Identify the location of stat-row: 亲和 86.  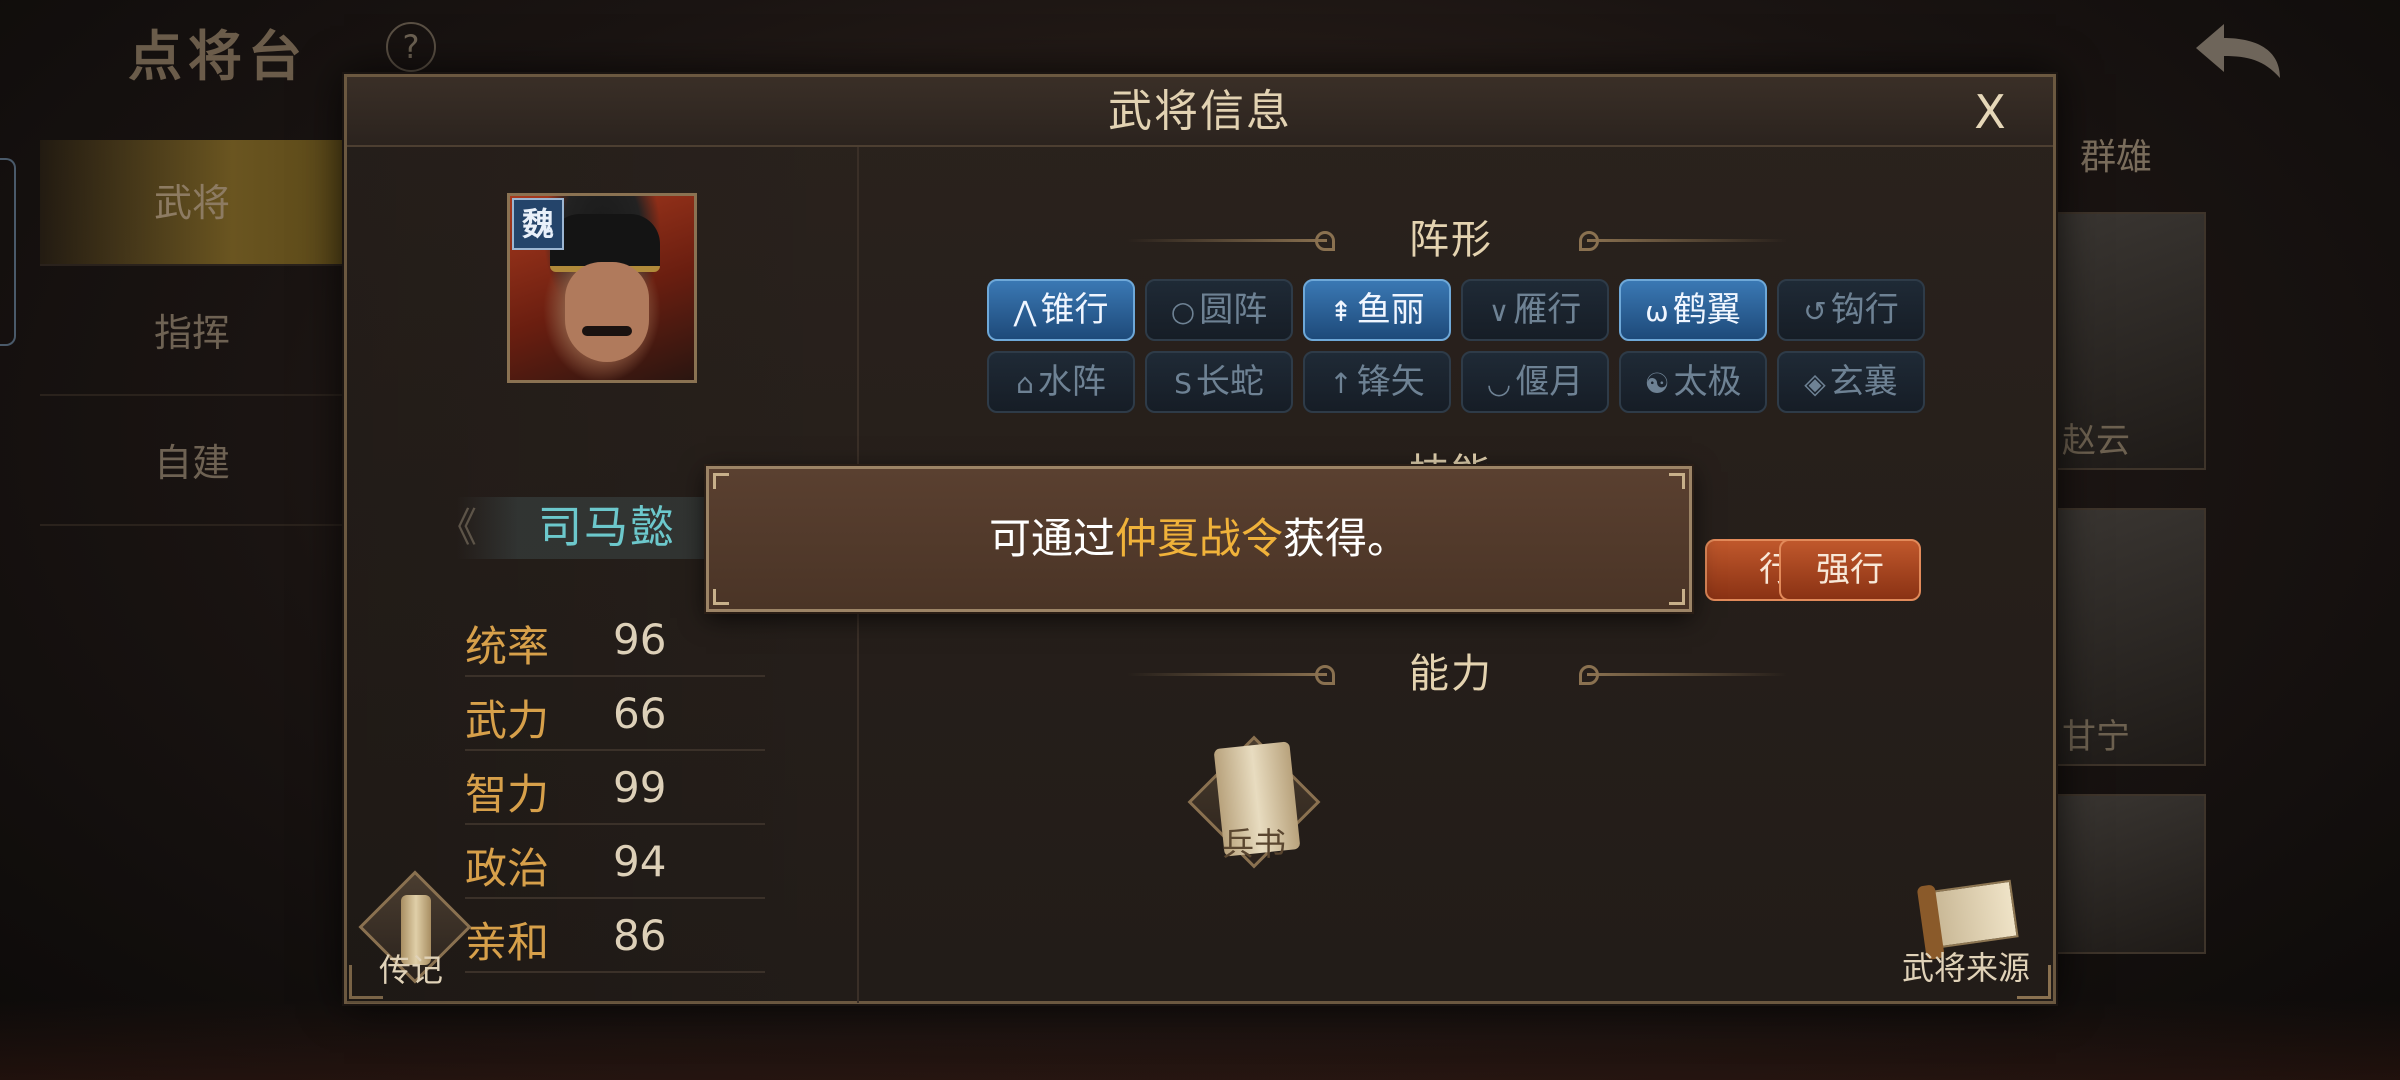
(615, 936).